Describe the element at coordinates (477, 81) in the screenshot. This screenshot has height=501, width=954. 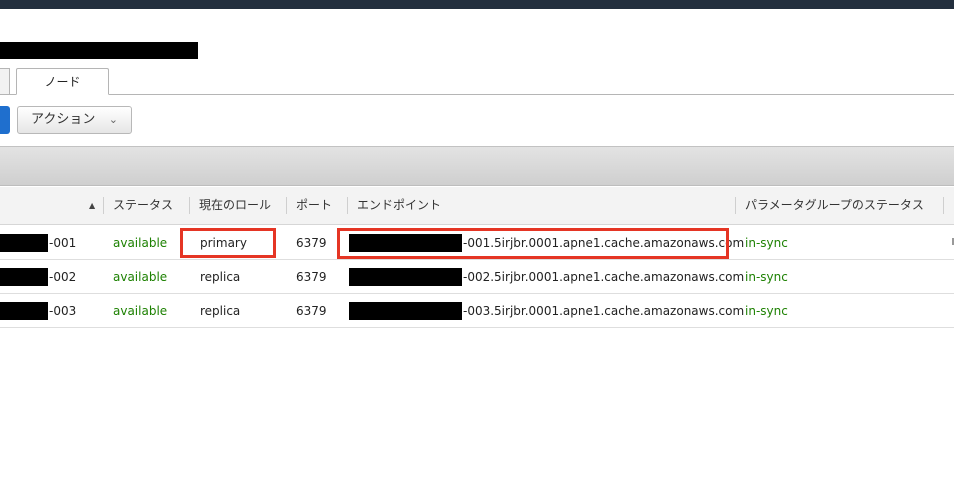
I see `tab-bar: ノード` at that location.